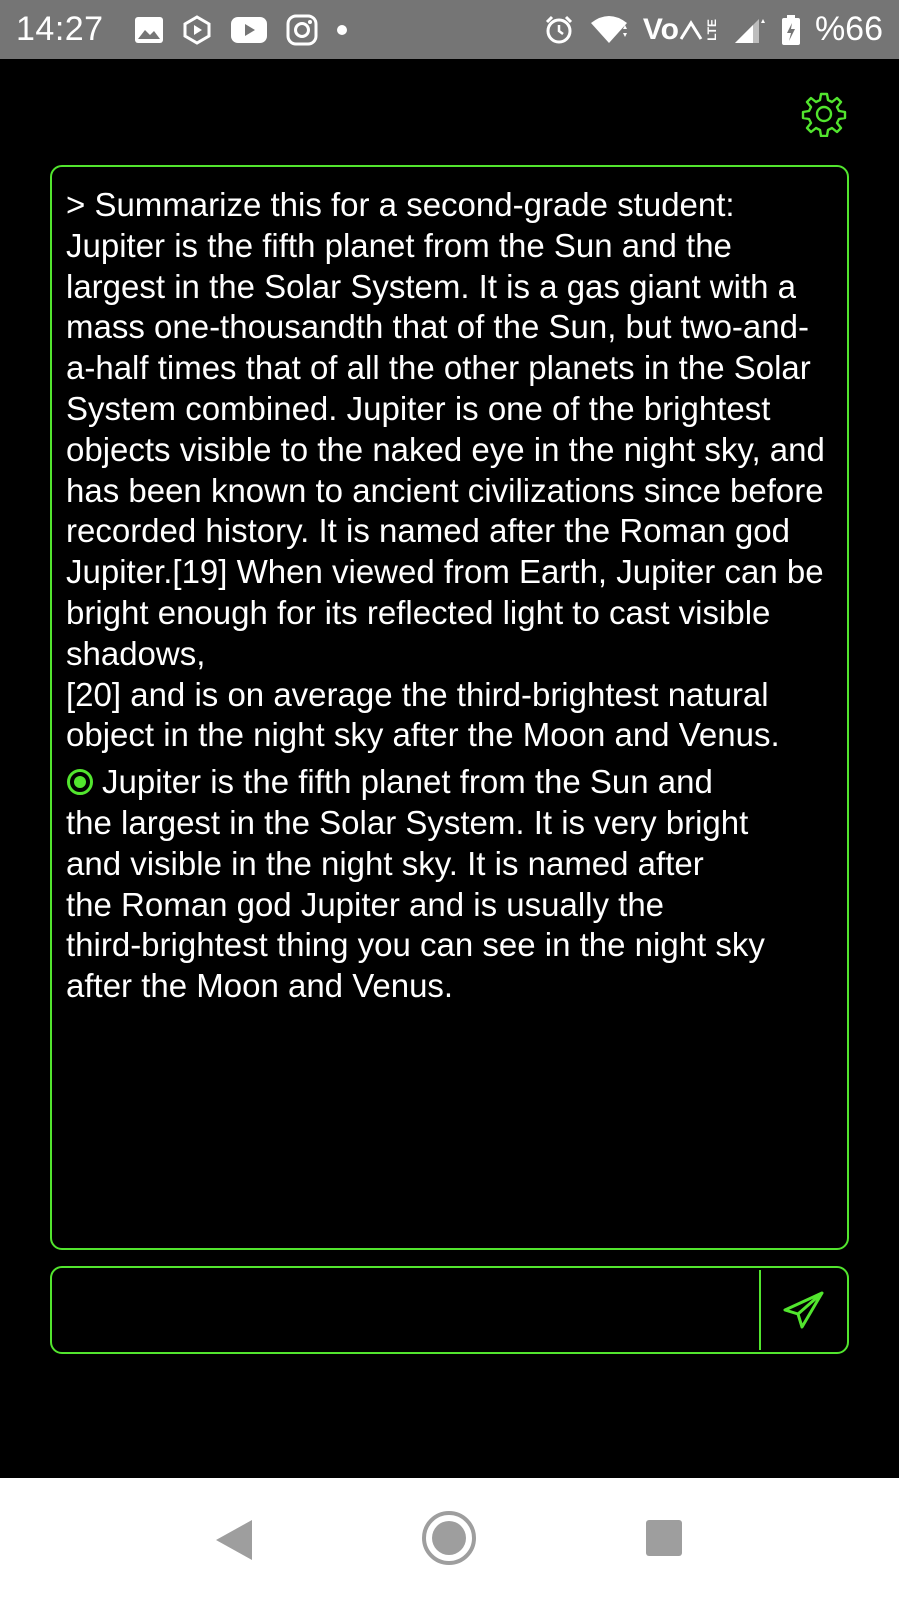 Image resolution: width=899 pixels, height=1599 pixels. What do you see at coordinates (664, 1538) in the screenshot?
I see `recents-icon` at bounding box center [664, 1538].